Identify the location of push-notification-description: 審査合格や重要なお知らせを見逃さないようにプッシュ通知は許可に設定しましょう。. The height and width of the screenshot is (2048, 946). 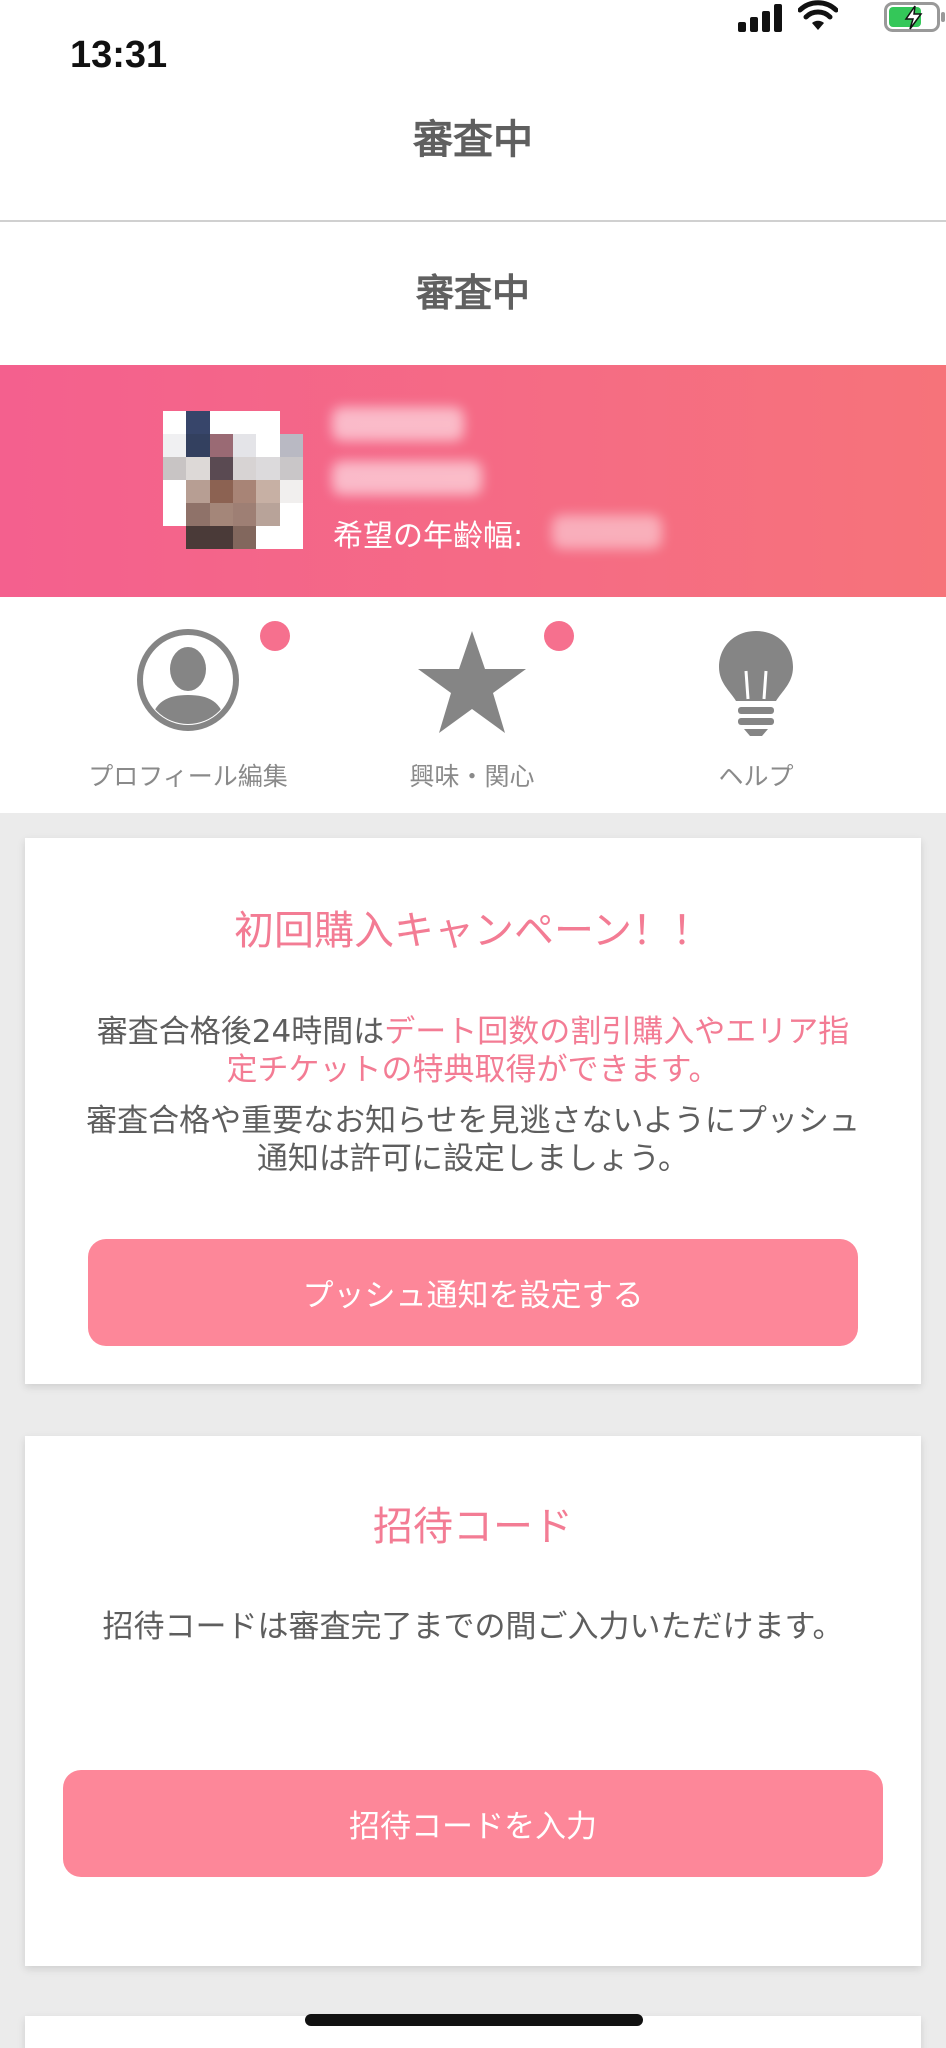
(473, 1140).